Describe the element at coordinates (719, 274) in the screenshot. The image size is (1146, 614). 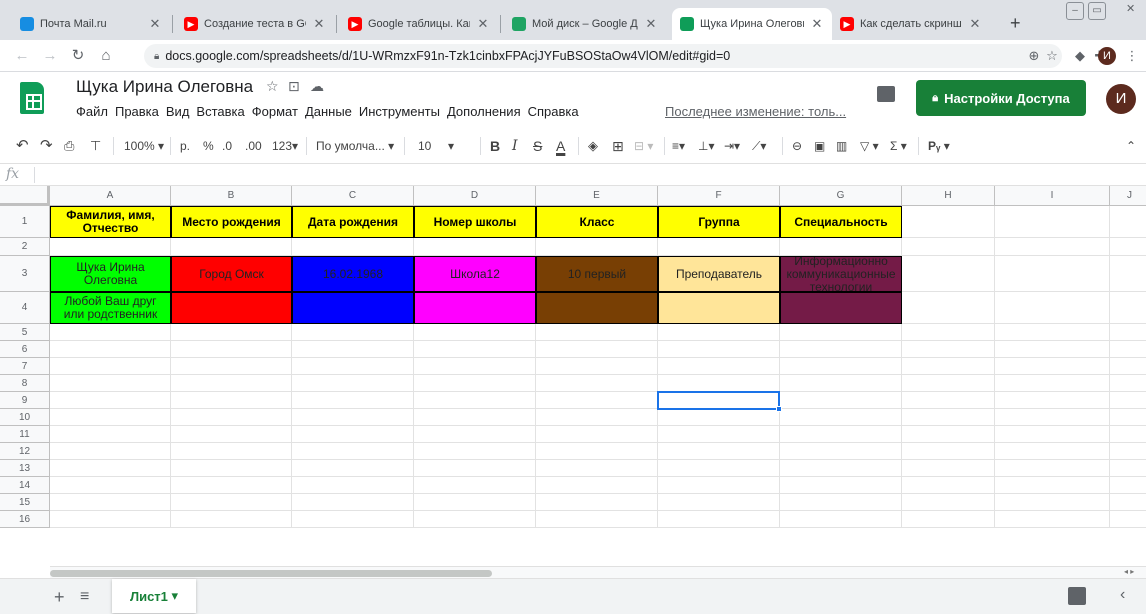
I see `data-cell: Преподаватель` at that location.